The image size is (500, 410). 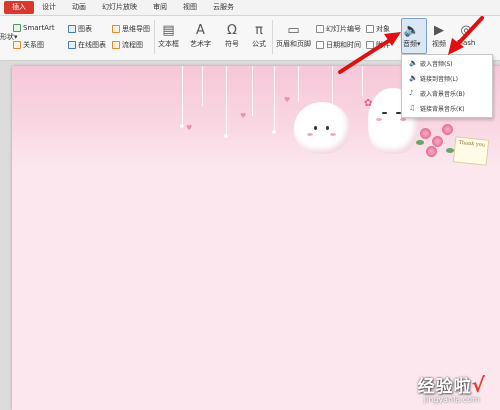 What do you see at coordinates (451, 399) in the screenshot?
I see `watermark-url: jingyanla.com` at bounding box center [451, 399].